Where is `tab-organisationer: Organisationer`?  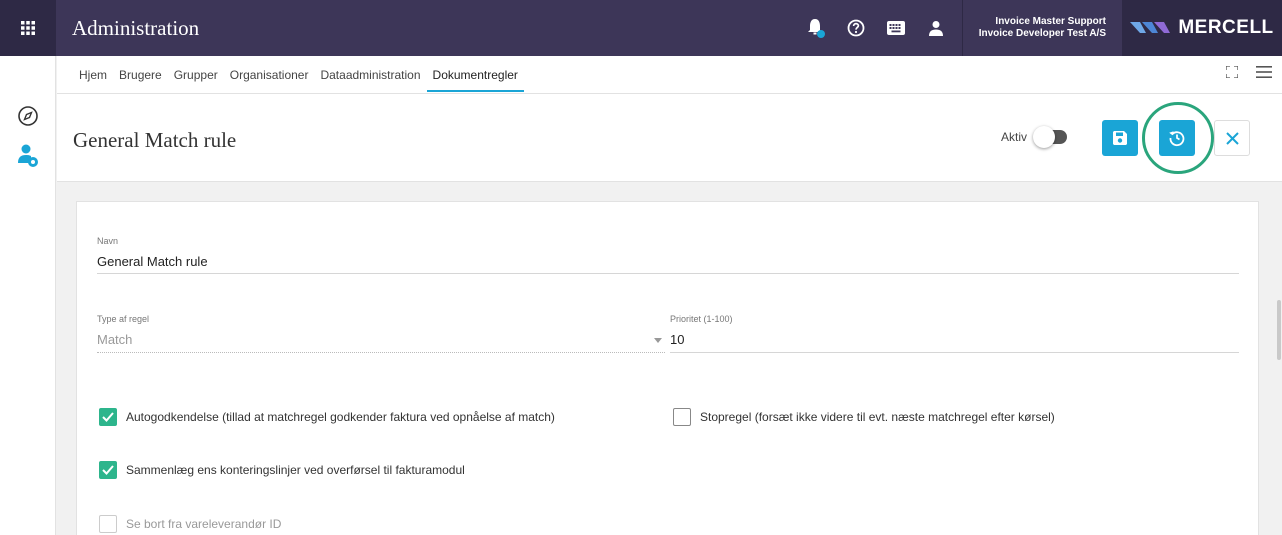
tab-organisationer: Organisationer is located at coordinates (269, 75).